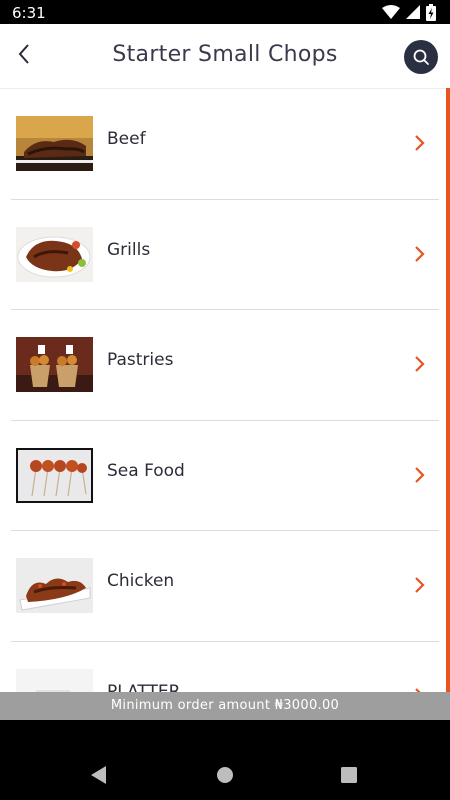  Describe the element at coordinates (54, 585) in the screenshot. I see `chicken-thumbnail` at that location.